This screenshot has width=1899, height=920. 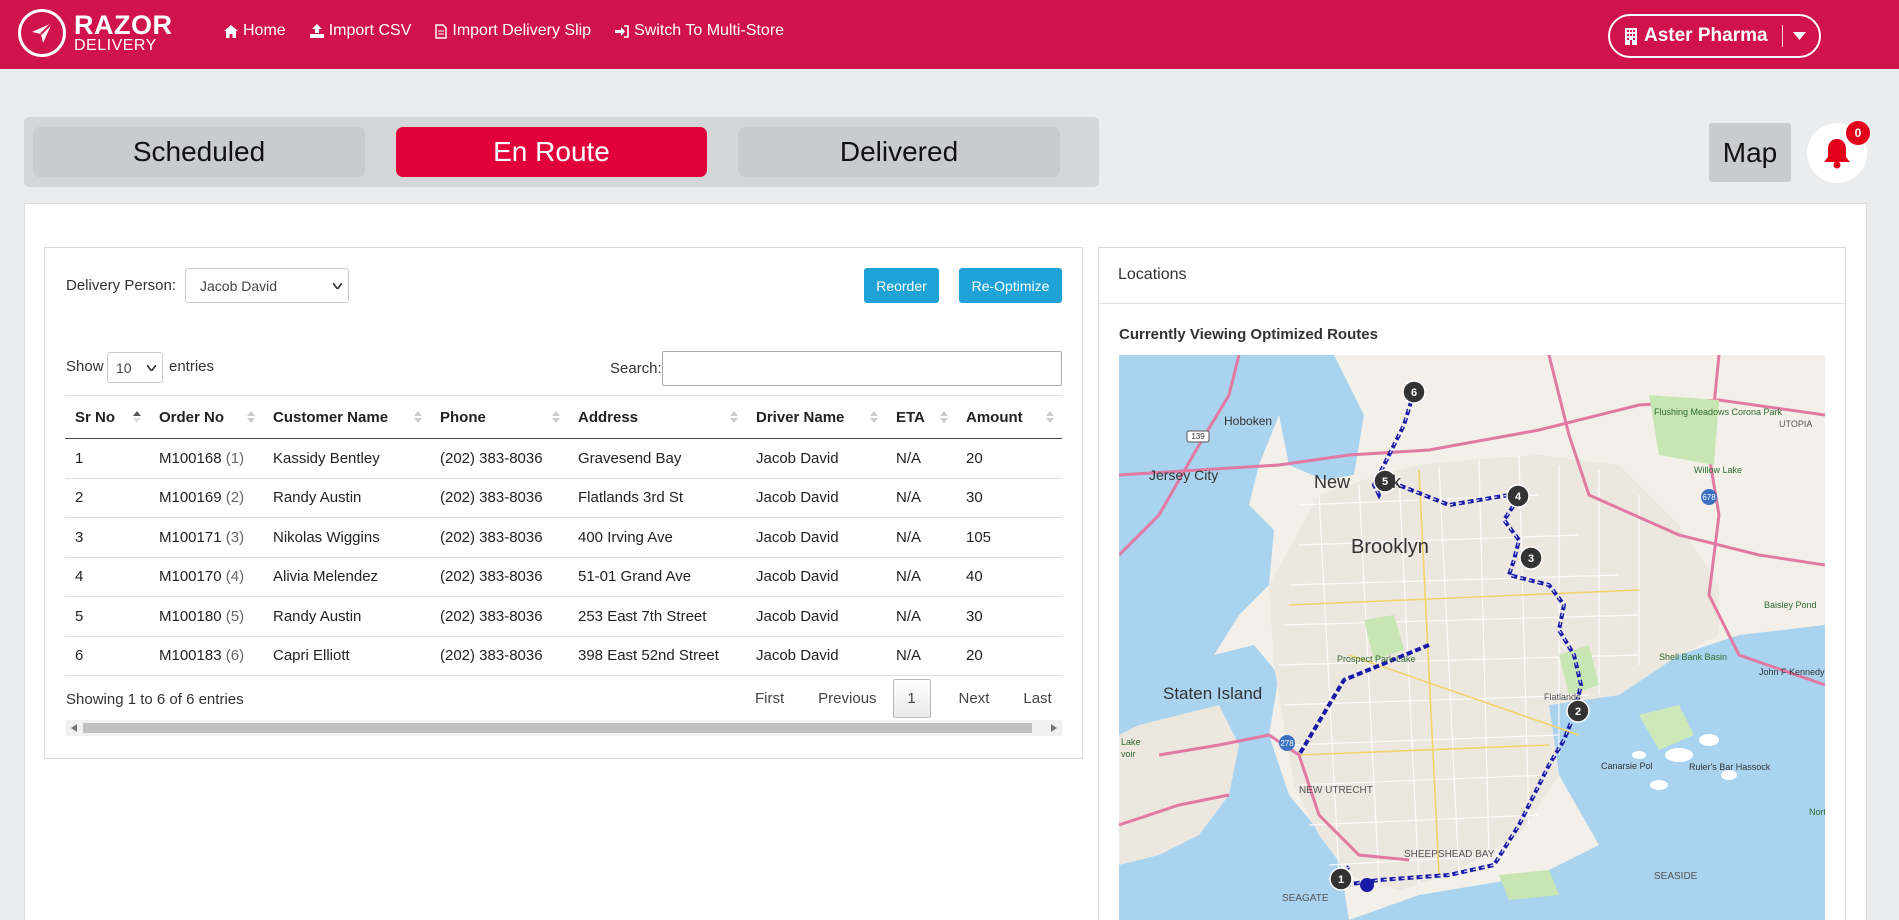 What do you see at coordinates (816, 417) in the screenshot?
I see `column-header-driver-name: Driver Name` at bounding box center [816, 417].